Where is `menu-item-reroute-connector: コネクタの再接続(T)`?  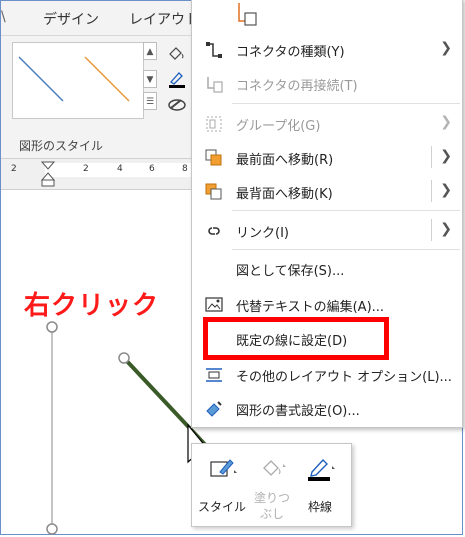
menu-item-reroute-connector: コネクタの再接続(T) is located at coordinates (327, 83).